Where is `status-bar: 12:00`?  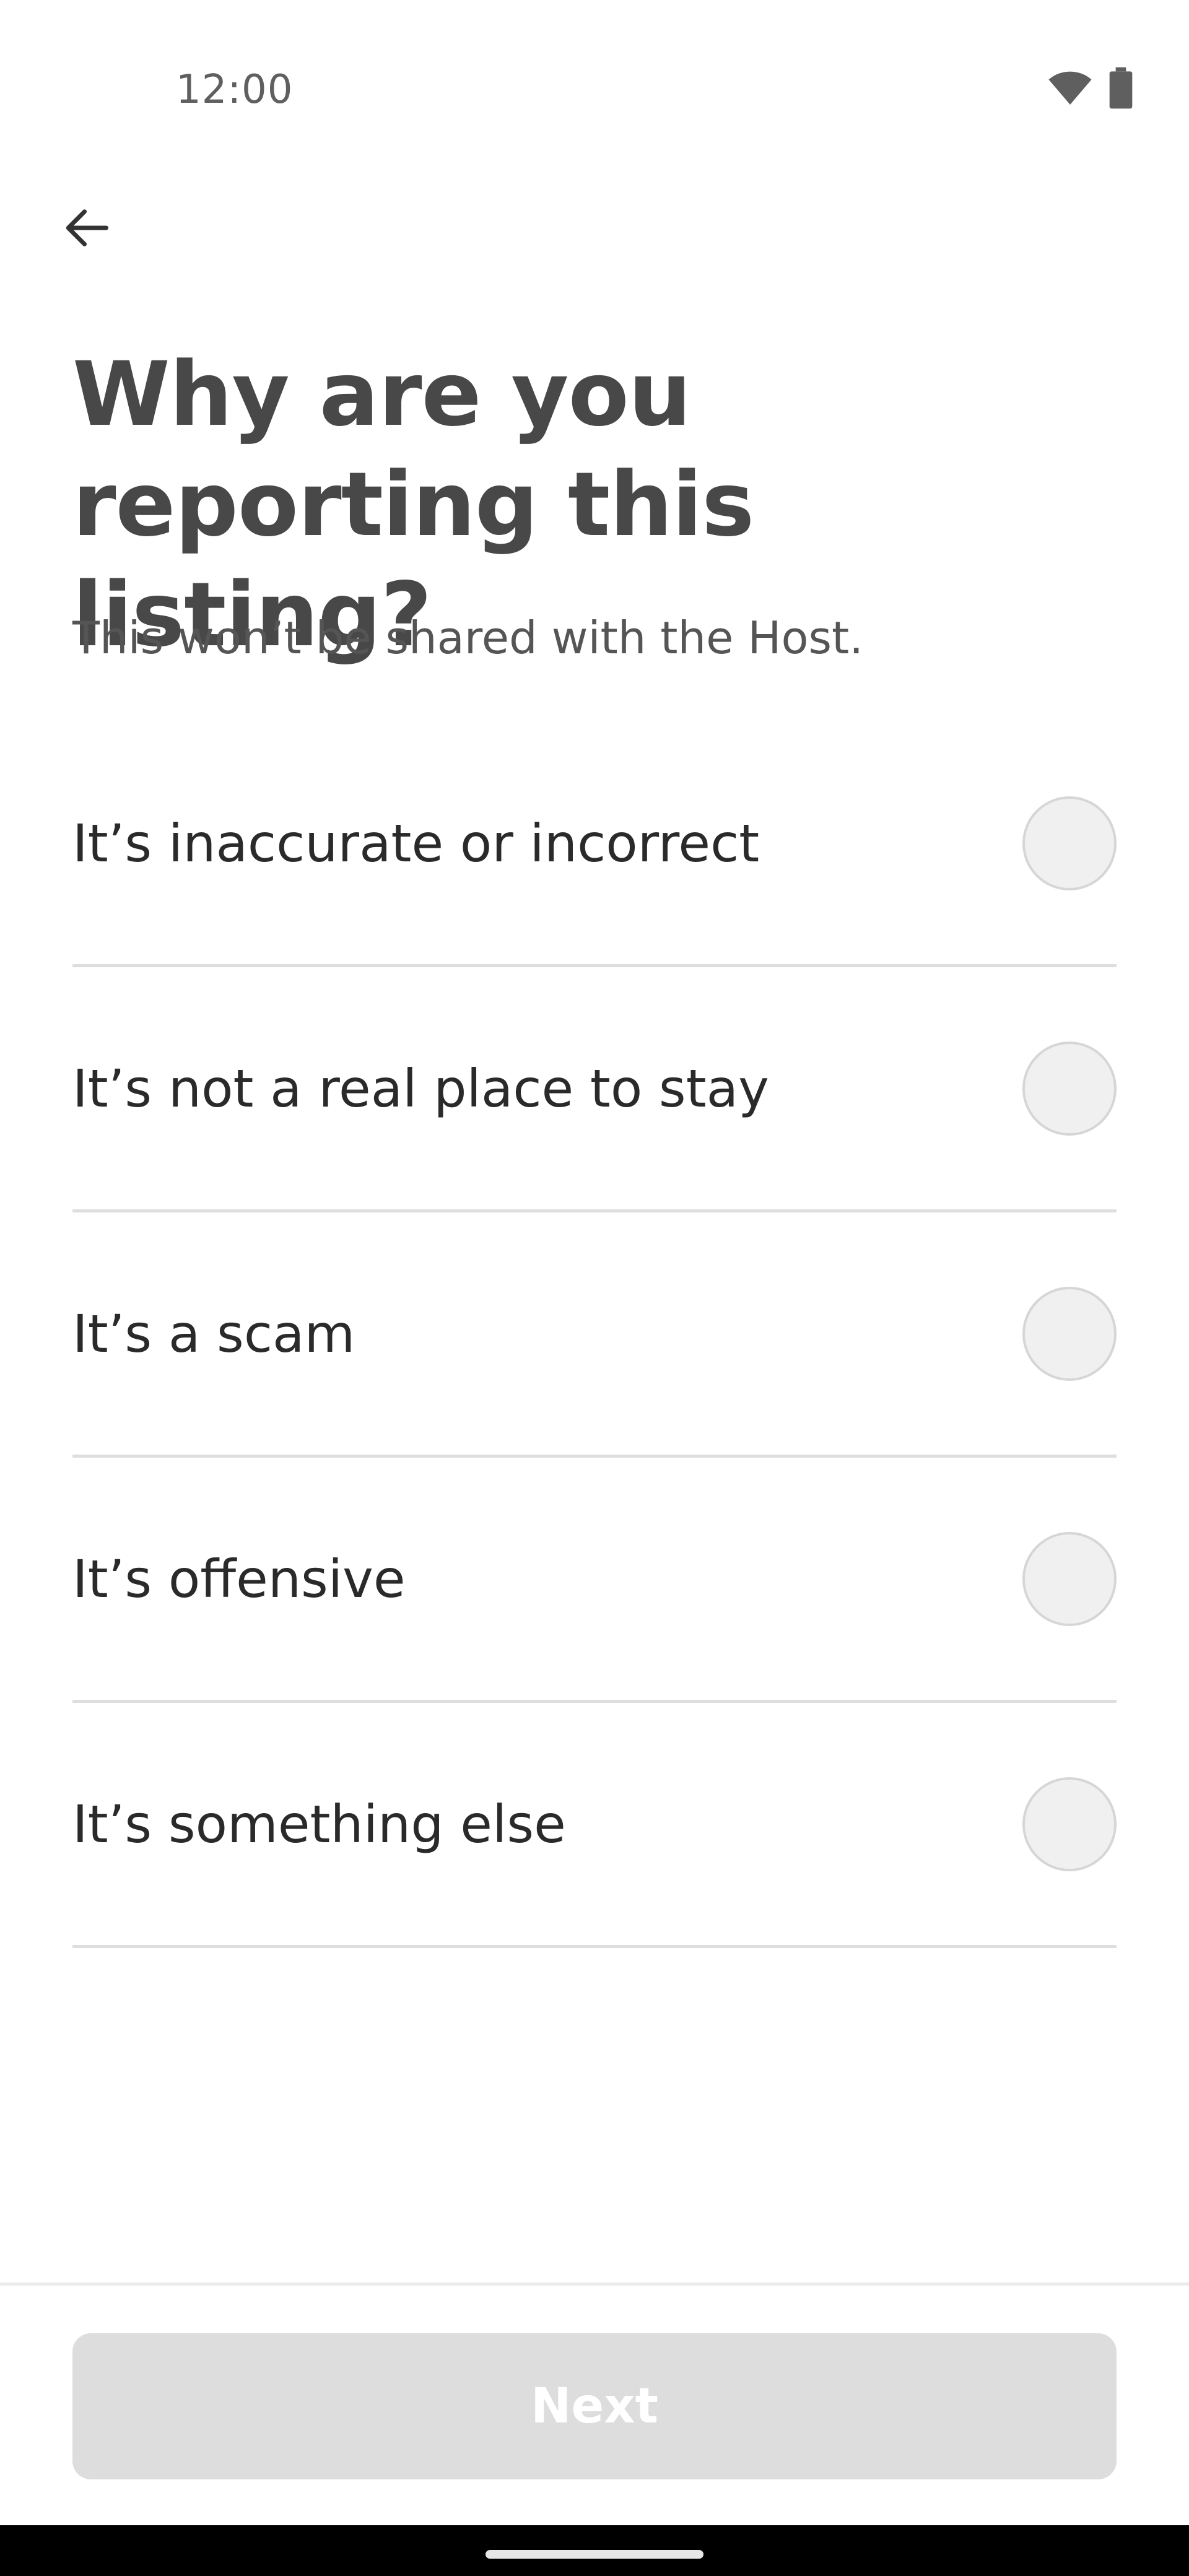 status-bar: 12:00 is located at coordinates (594, 80).